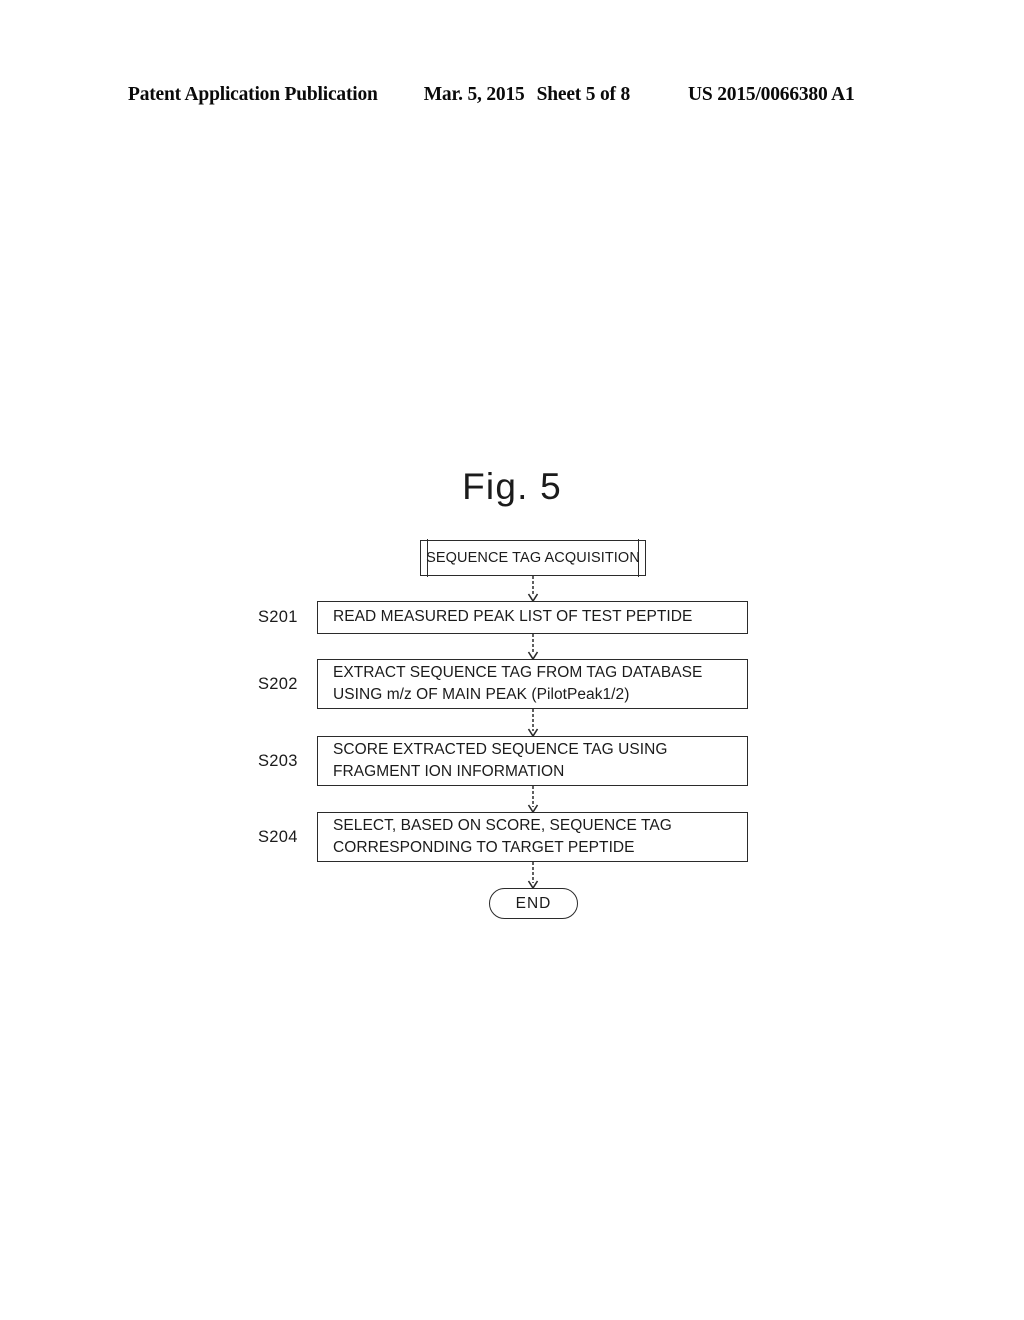  I want to click on figure-title: Fig. 5, so click(512, 486).